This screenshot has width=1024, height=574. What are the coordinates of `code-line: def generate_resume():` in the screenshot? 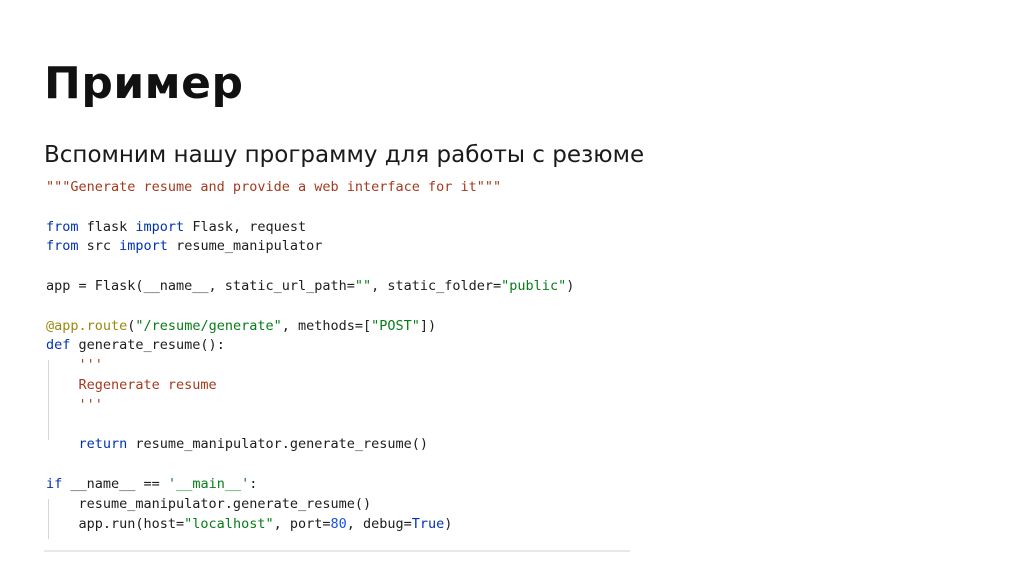 It's located at (135, 345).